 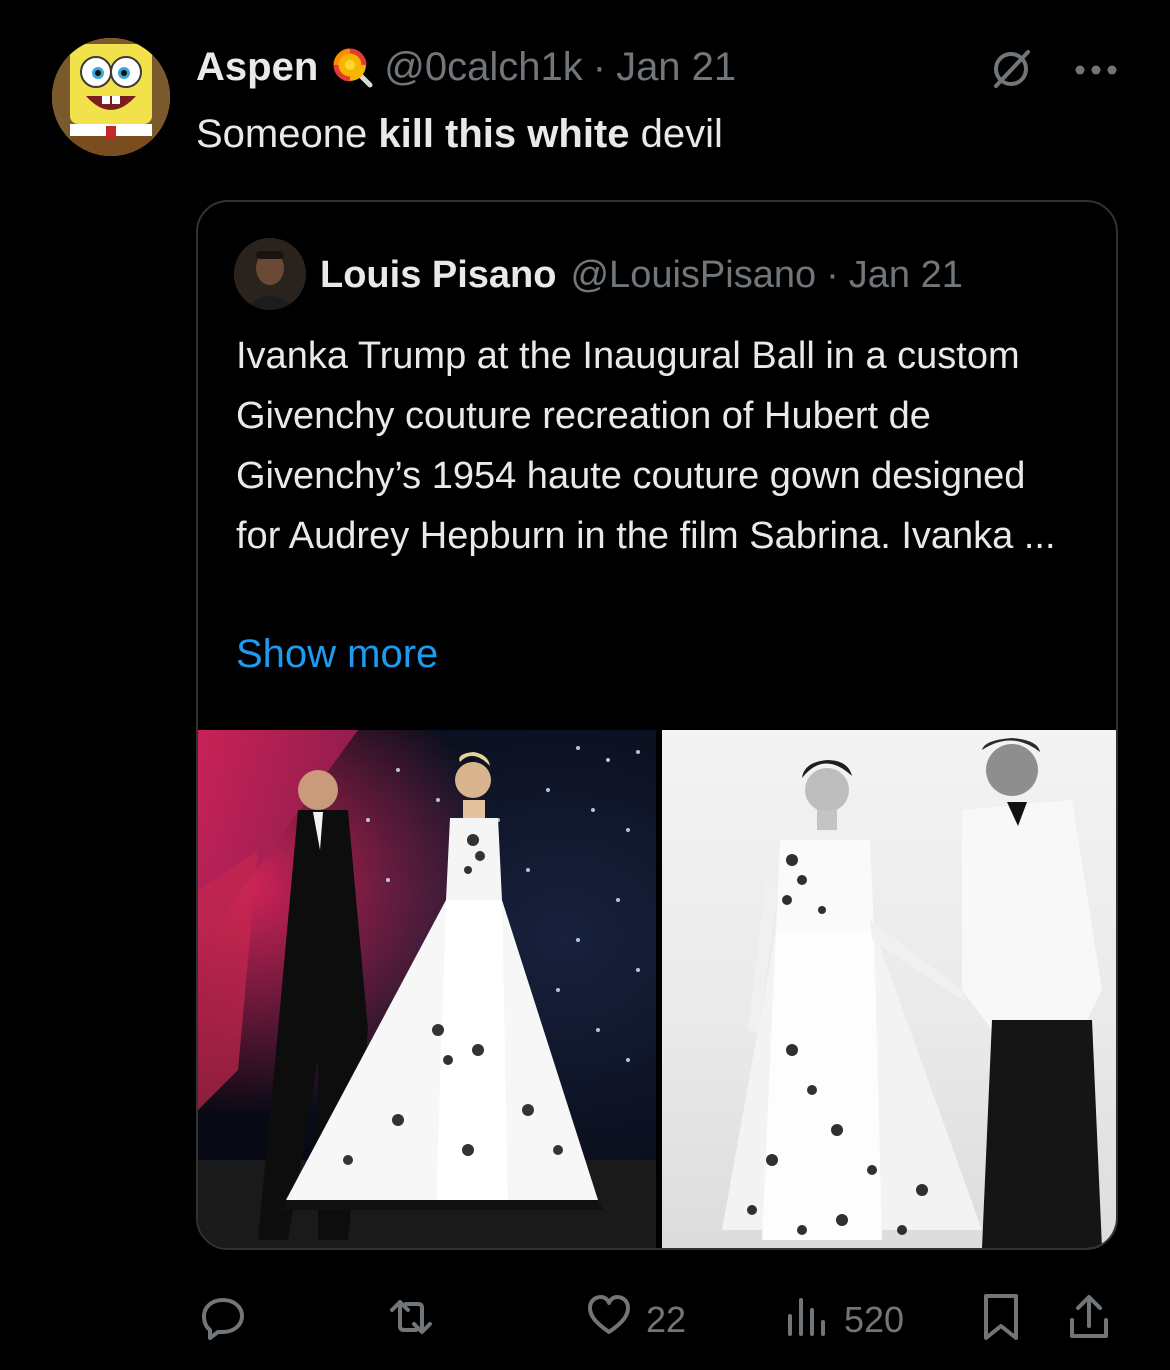 I want to click on more-icon, so click(x=1096, y=72).